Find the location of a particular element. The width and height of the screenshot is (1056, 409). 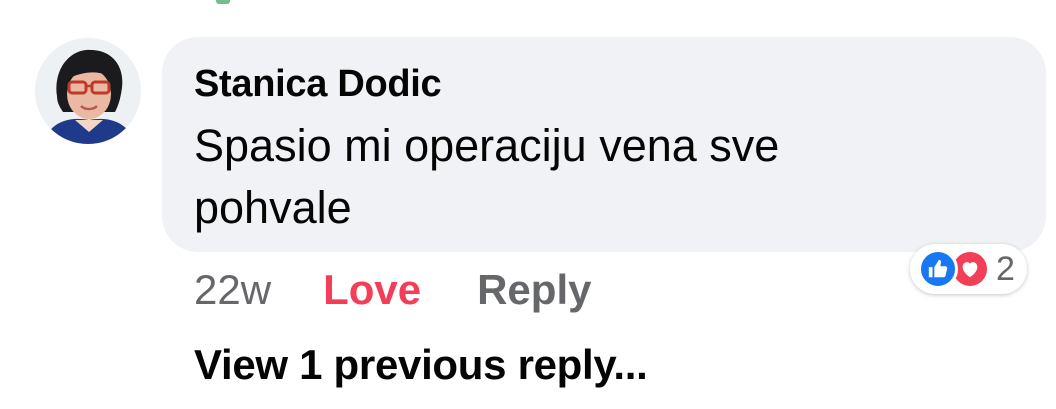

user-photo-avatar-icon is located at coordinates (88, 91).